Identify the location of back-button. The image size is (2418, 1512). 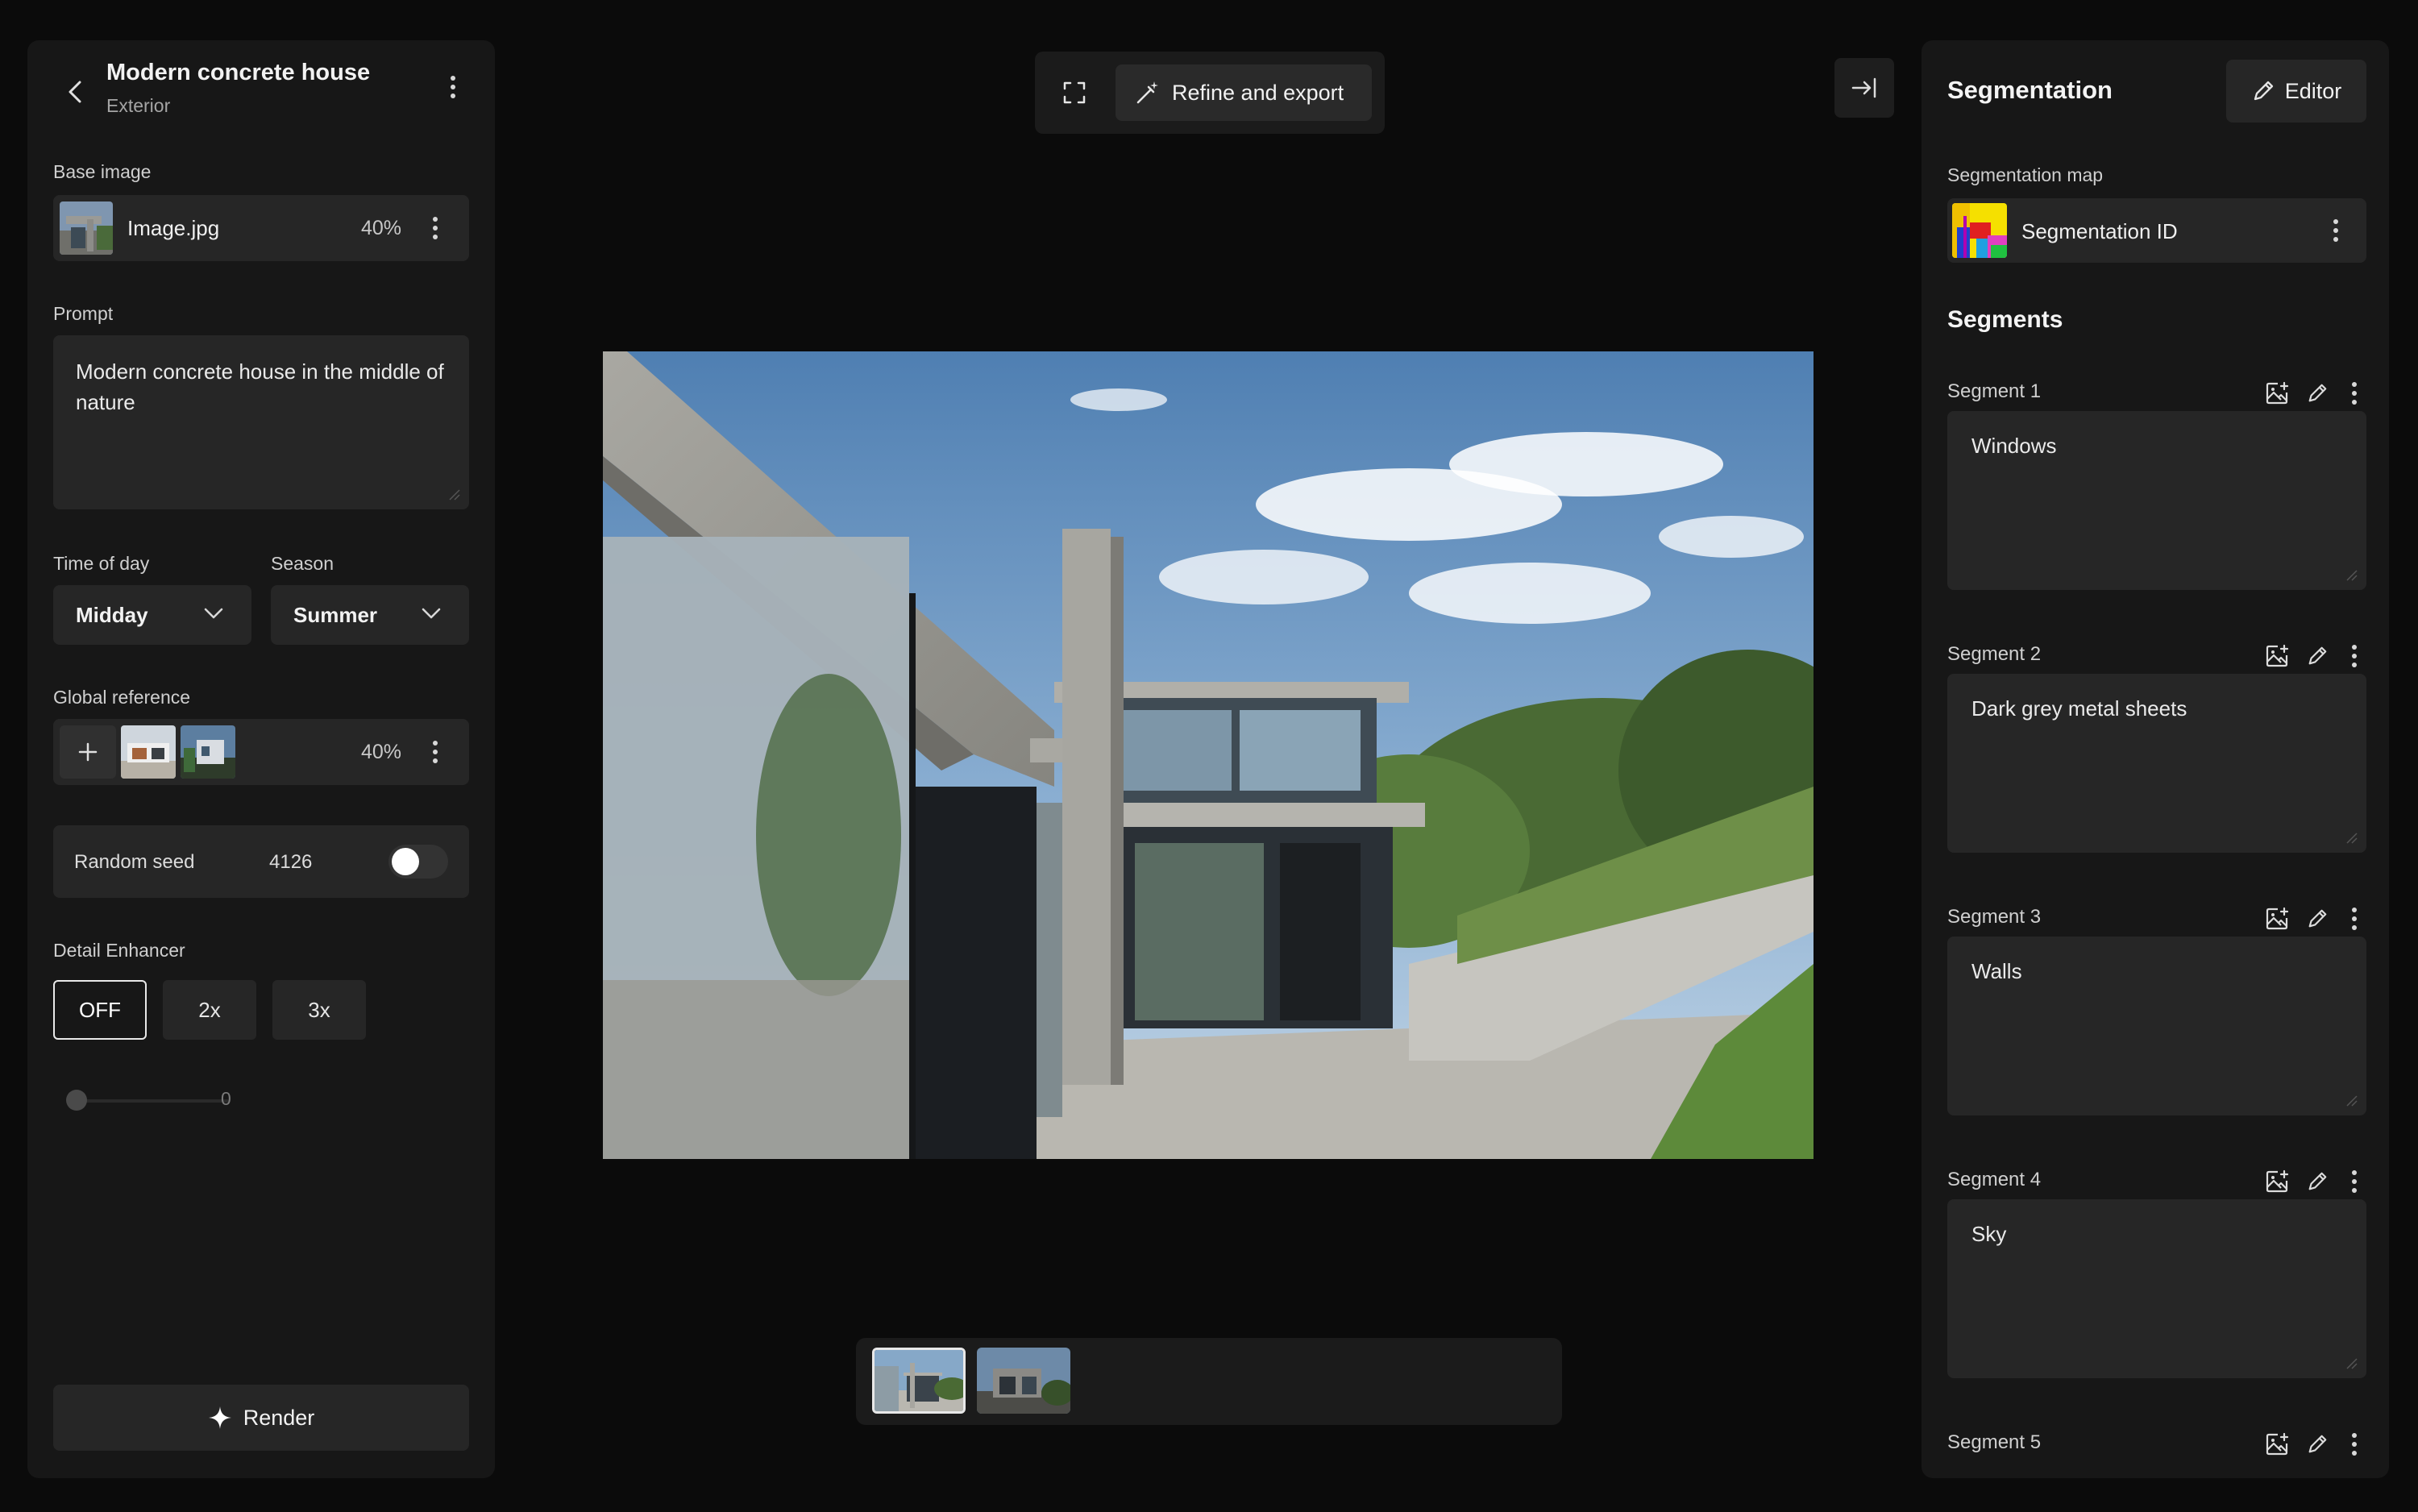
(76, 92).